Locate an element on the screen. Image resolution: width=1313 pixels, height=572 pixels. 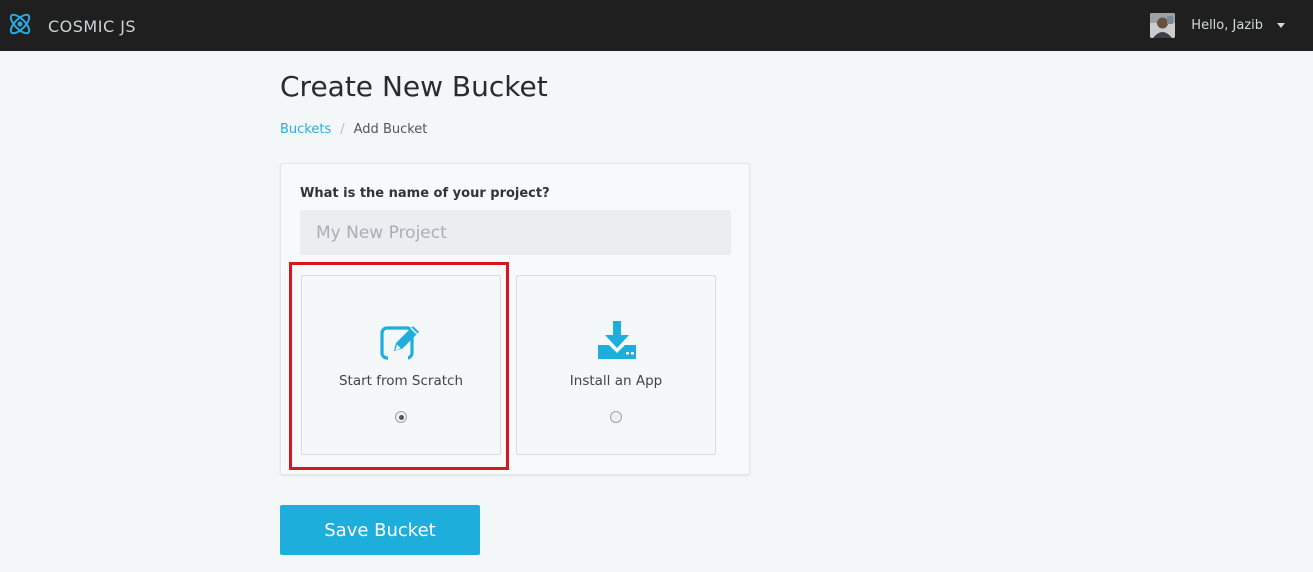
save-bucket-button: Save Bucket is located at coordinates (380, 530).